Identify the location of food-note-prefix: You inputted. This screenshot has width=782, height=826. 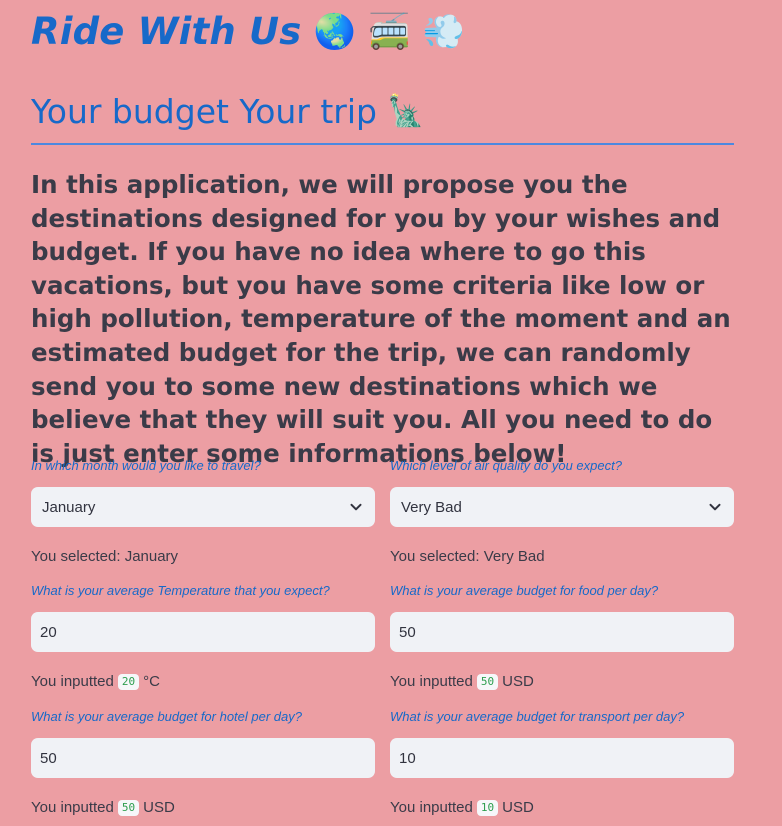
(431, 681).